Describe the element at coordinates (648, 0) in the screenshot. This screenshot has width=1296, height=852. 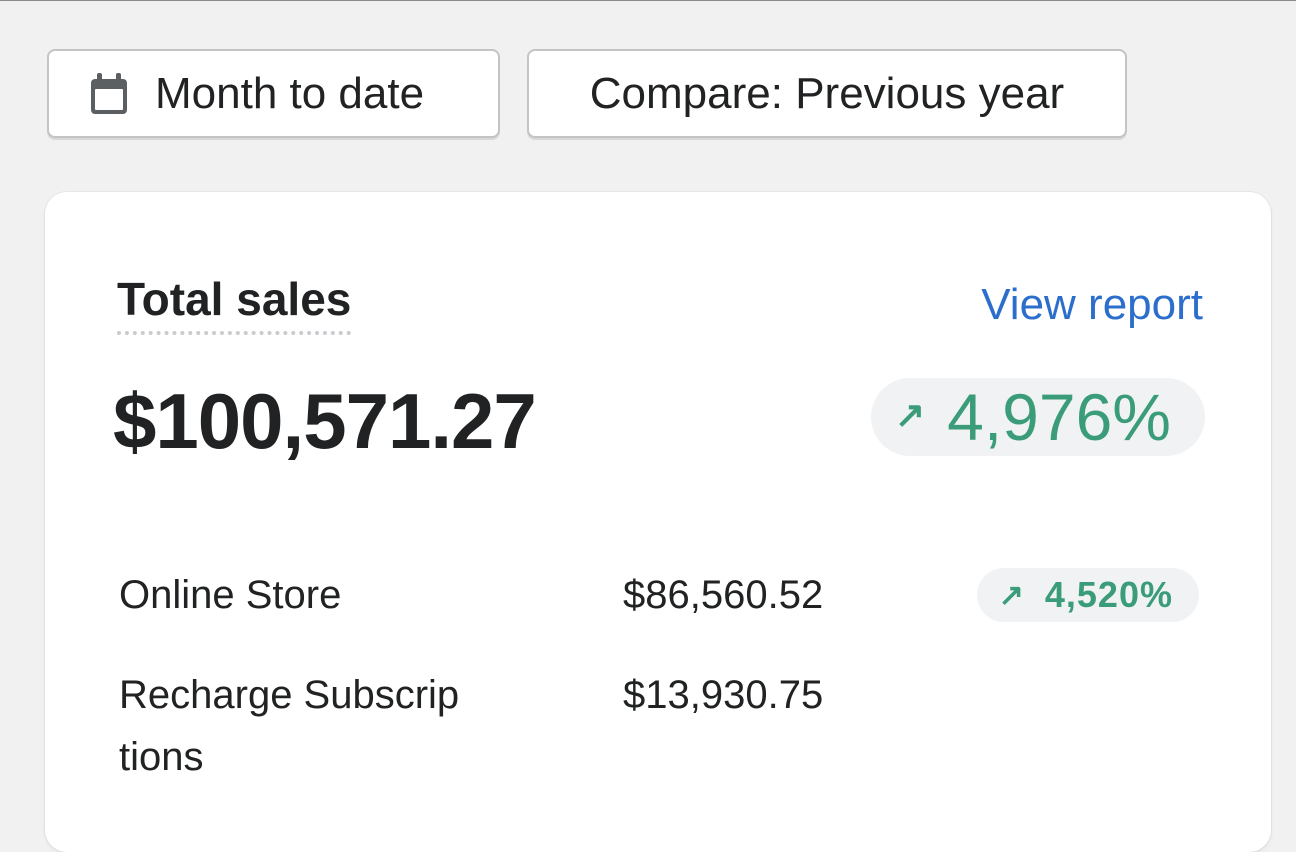
I see `top-divider` at that location.